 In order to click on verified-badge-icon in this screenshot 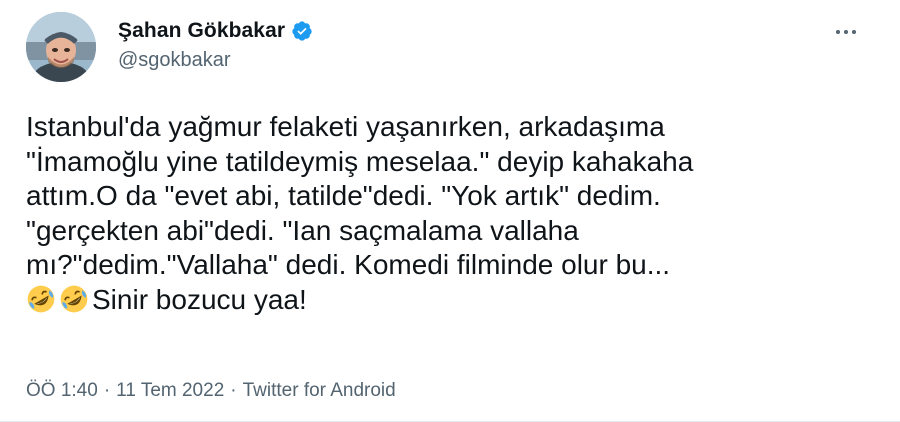, I will do `click(302, 31)`.